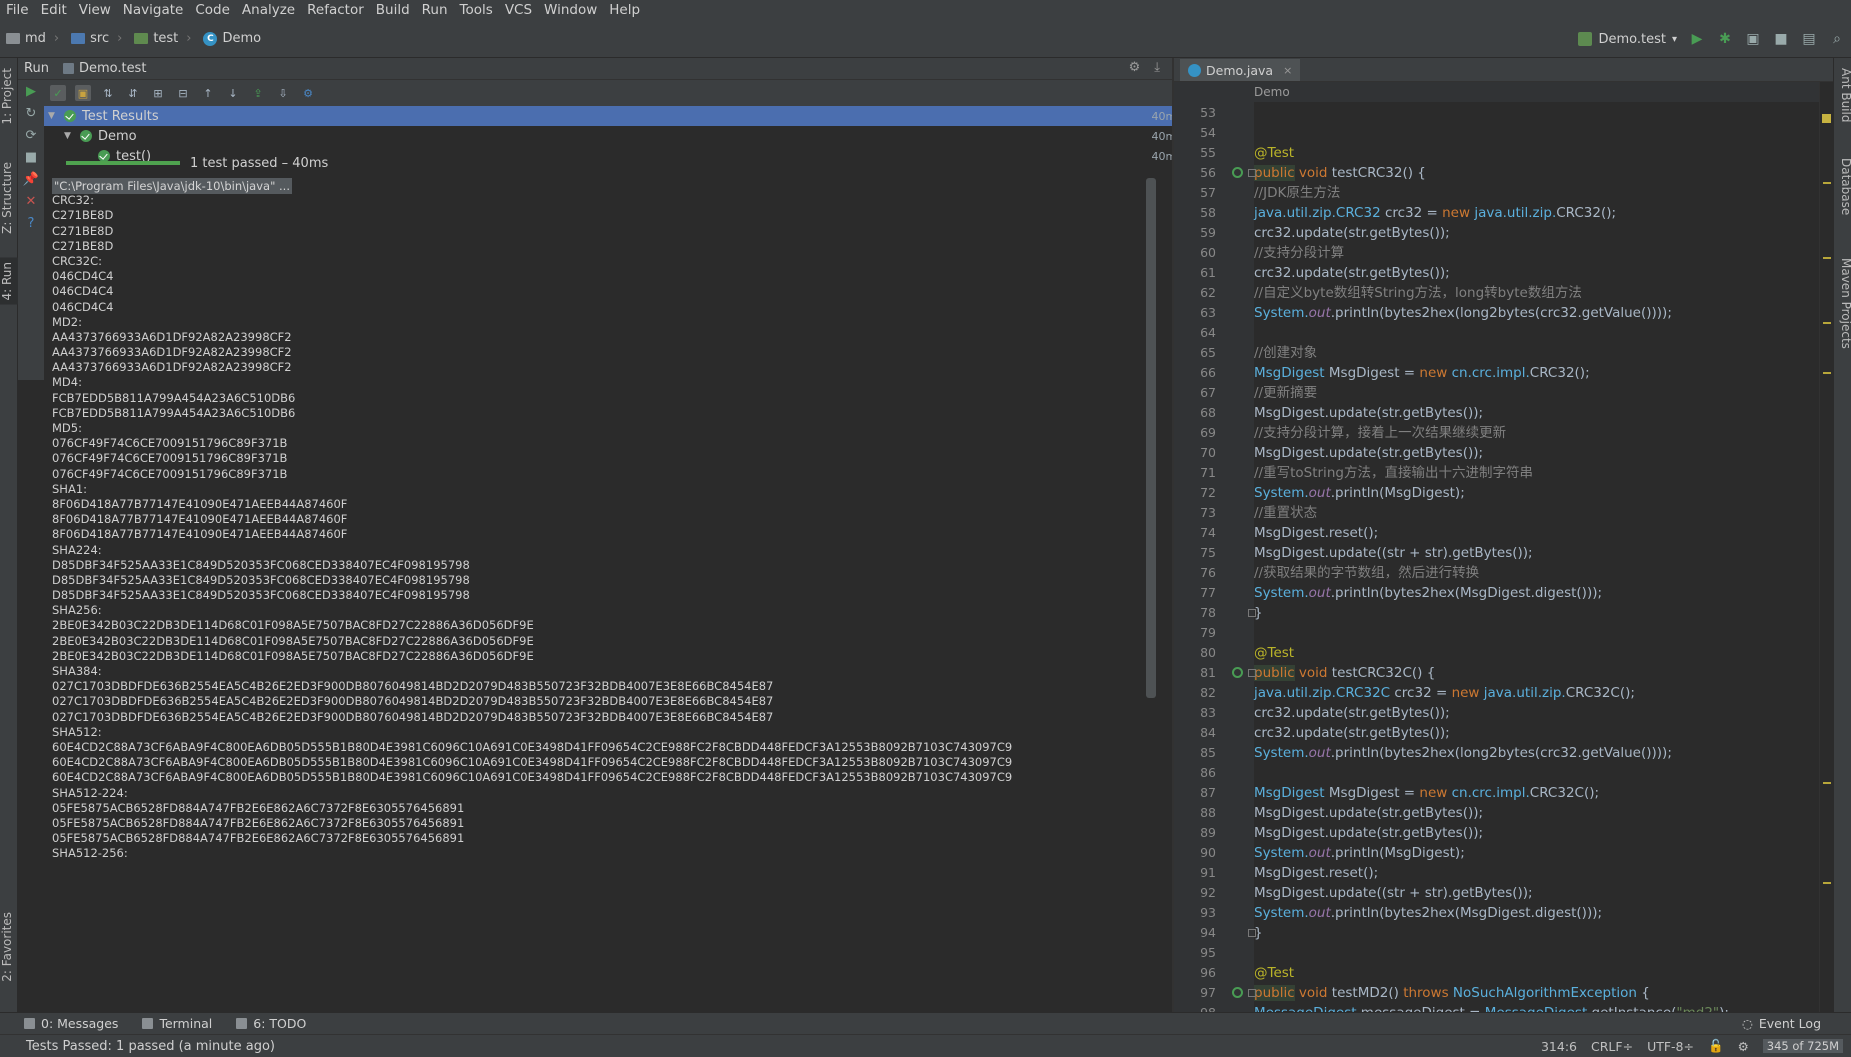  What do you see at coordinates (1753, 39) in the screenshot?
I see `coverage-icon: ▣` at bounding box center [1753, 39].